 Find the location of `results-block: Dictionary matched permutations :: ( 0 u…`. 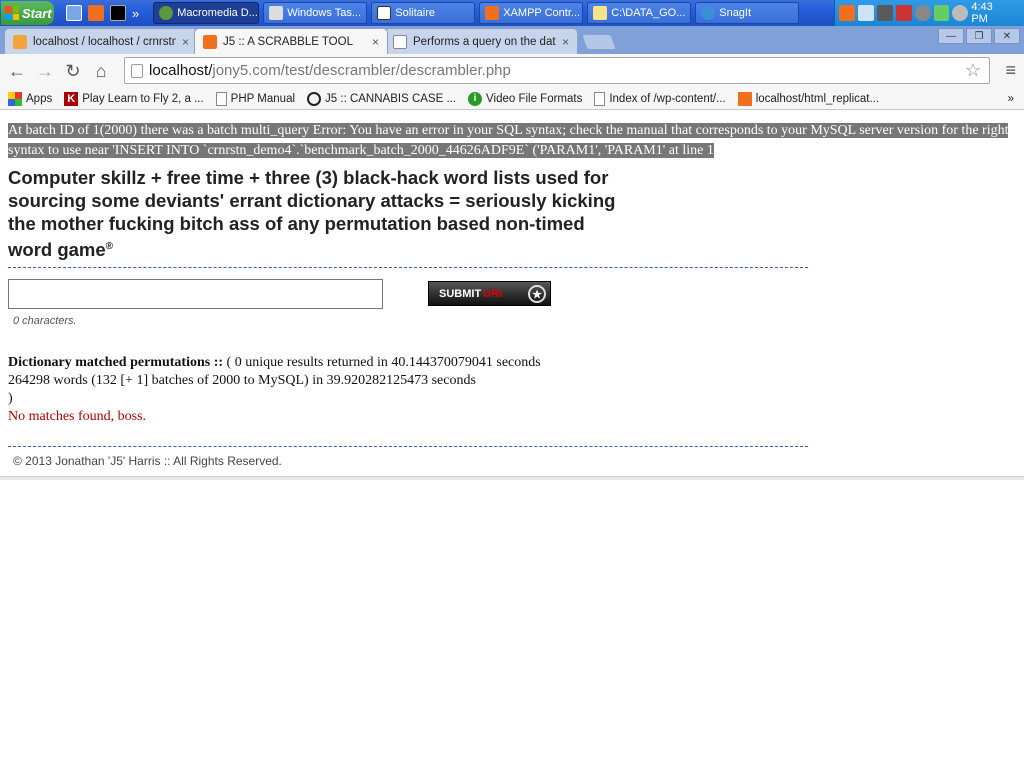

results-block: Dictionary matched permutations :: ( 0 u… is located at coordinates (274, 390).